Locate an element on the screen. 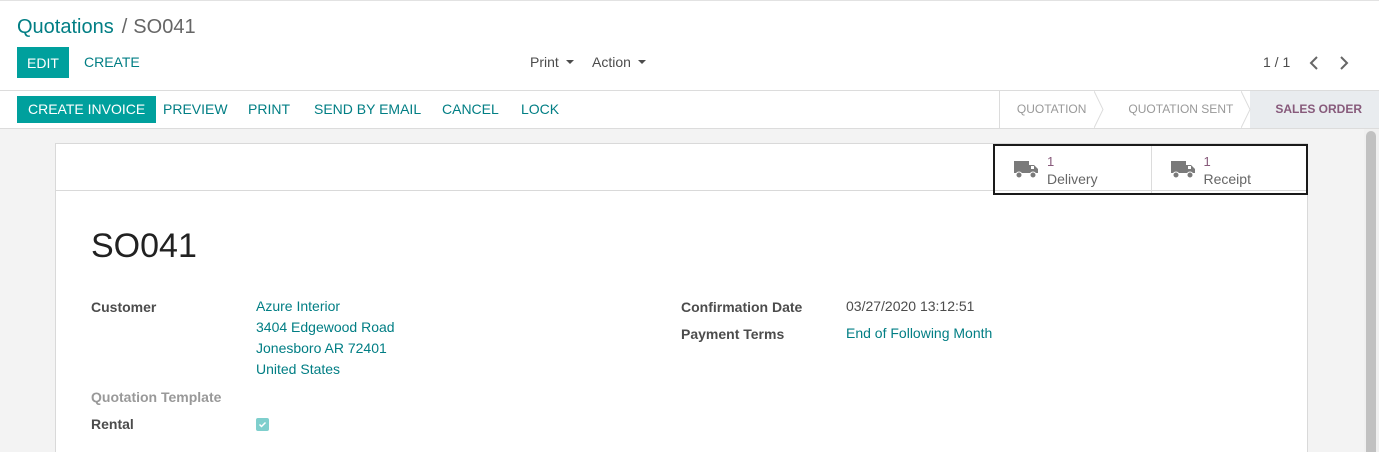  stage-quotation: QUOTATION is located at coordinates (1051, 109).